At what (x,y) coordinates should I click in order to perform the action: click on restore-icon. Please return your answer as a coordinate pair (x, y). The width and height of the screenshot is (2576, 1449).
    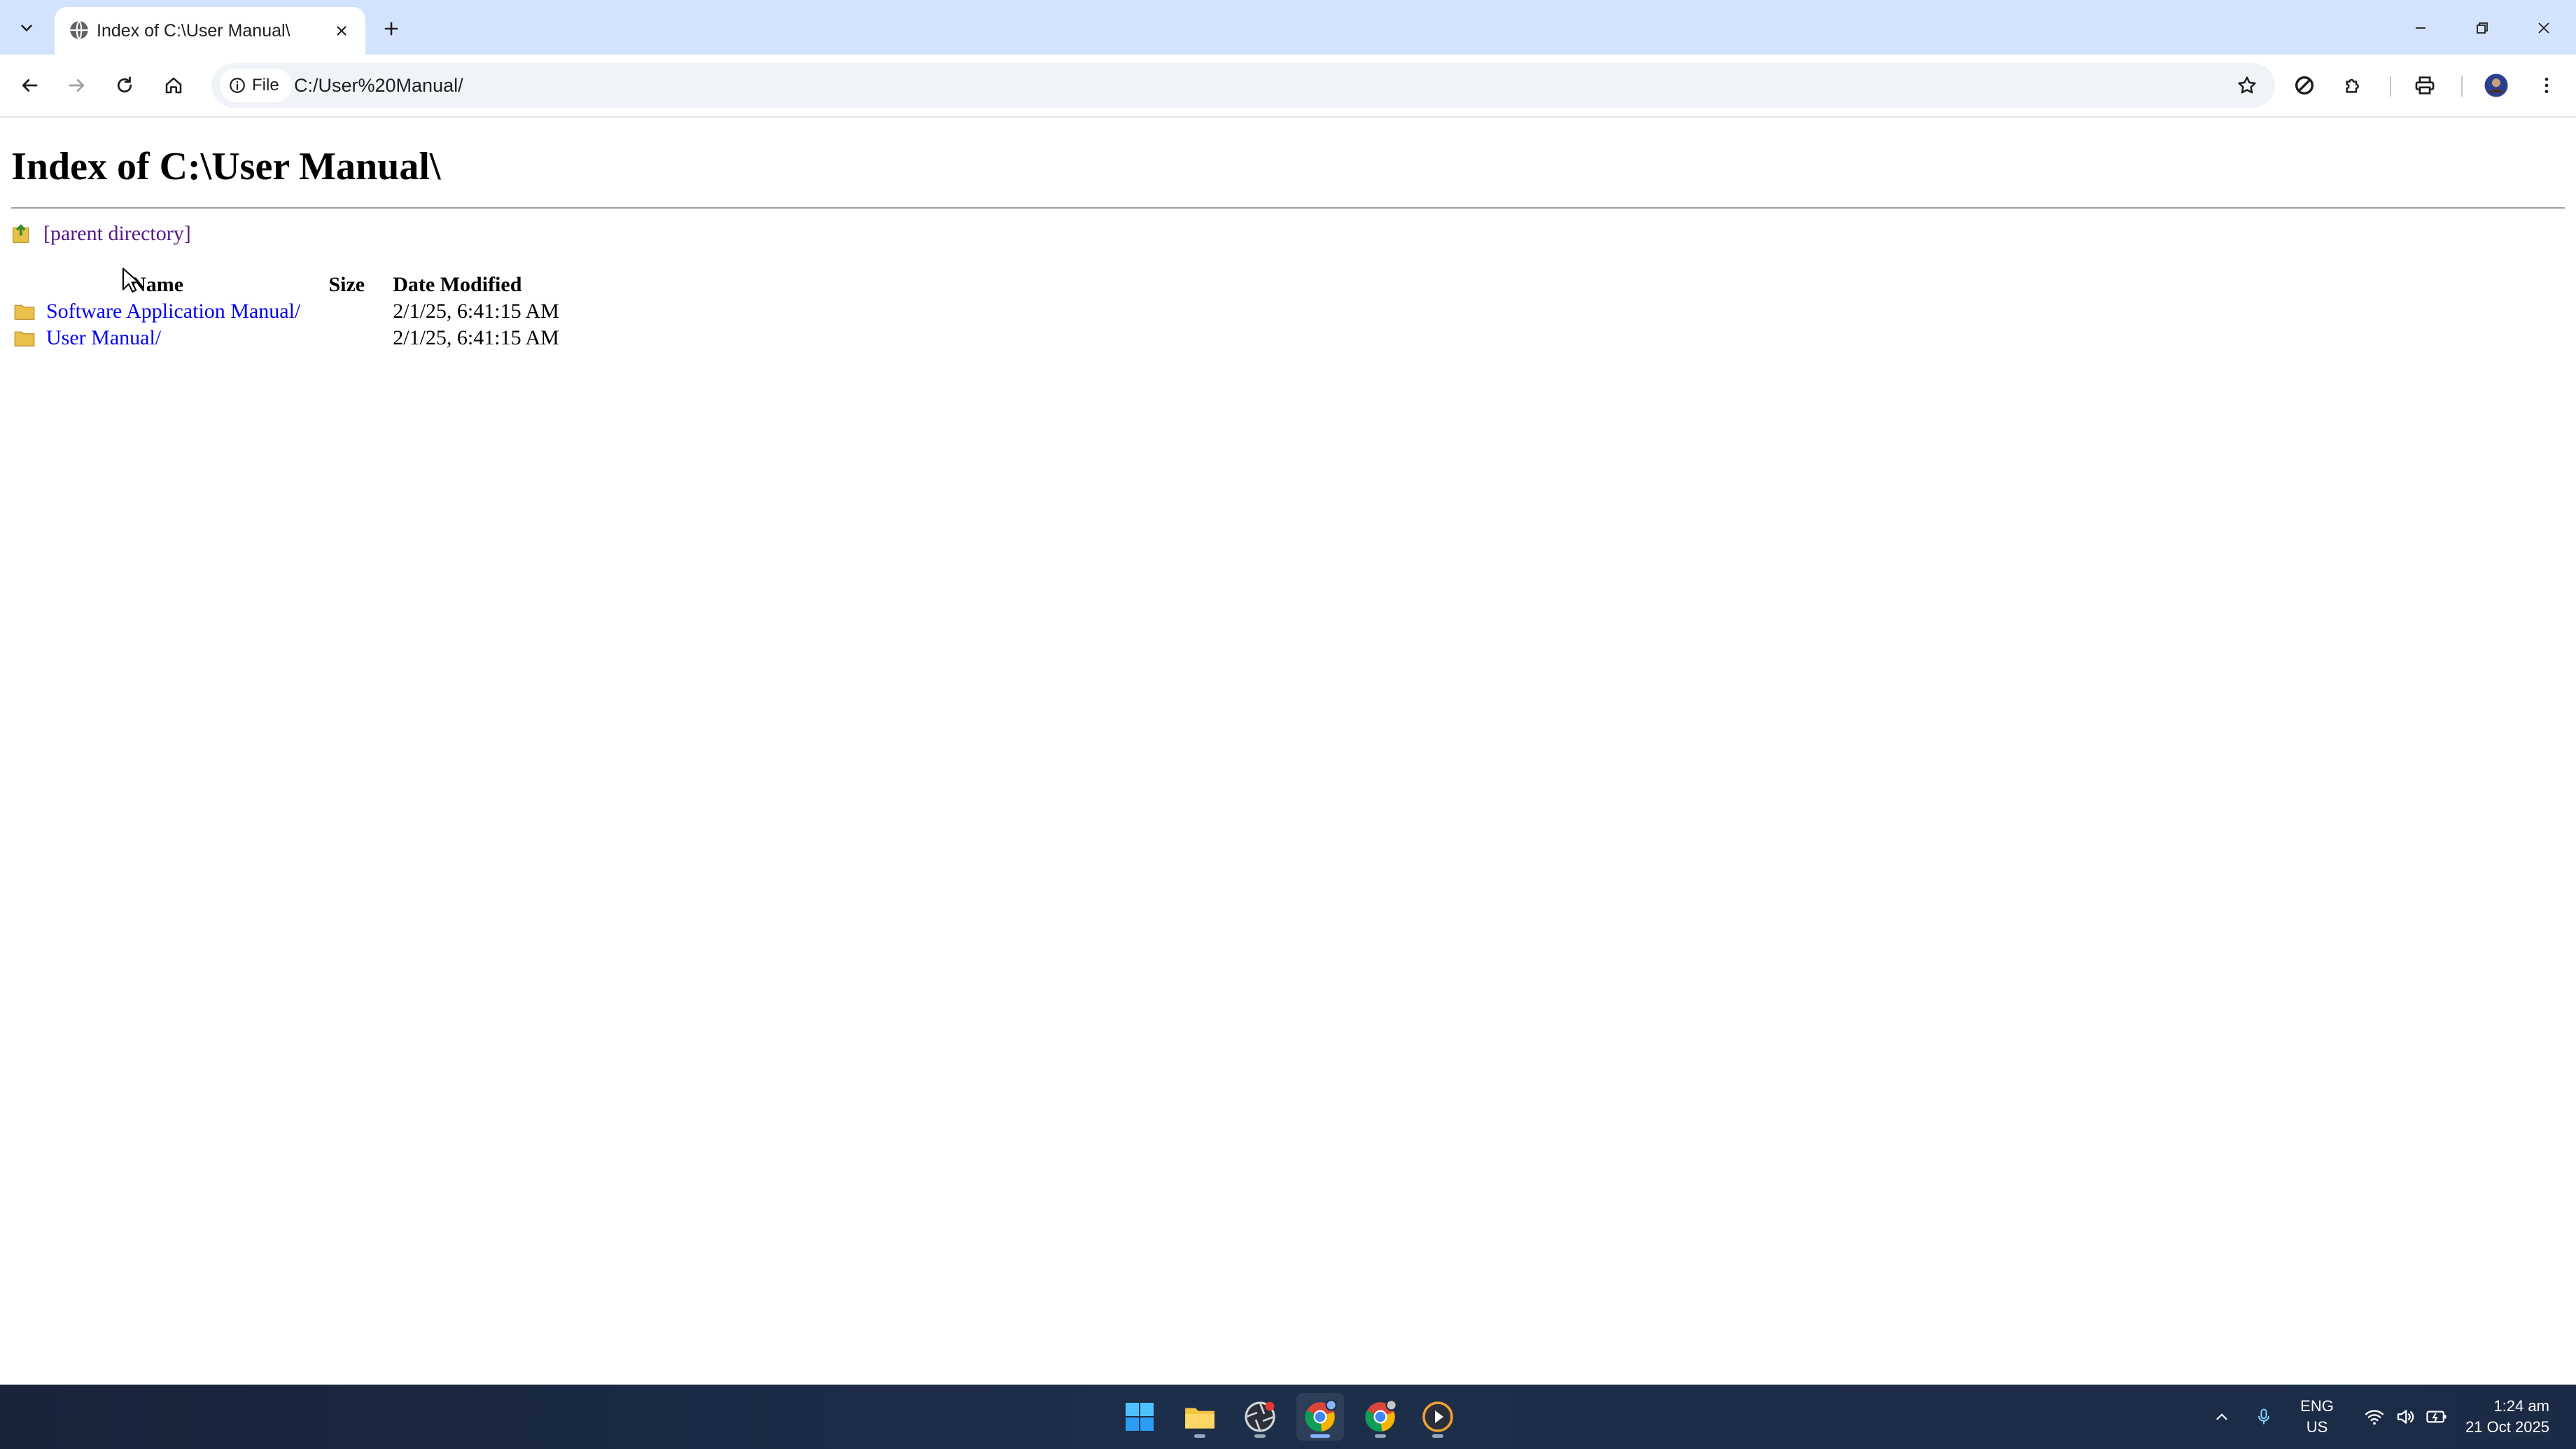
    Looking at the image, I should click on (2482, 28).